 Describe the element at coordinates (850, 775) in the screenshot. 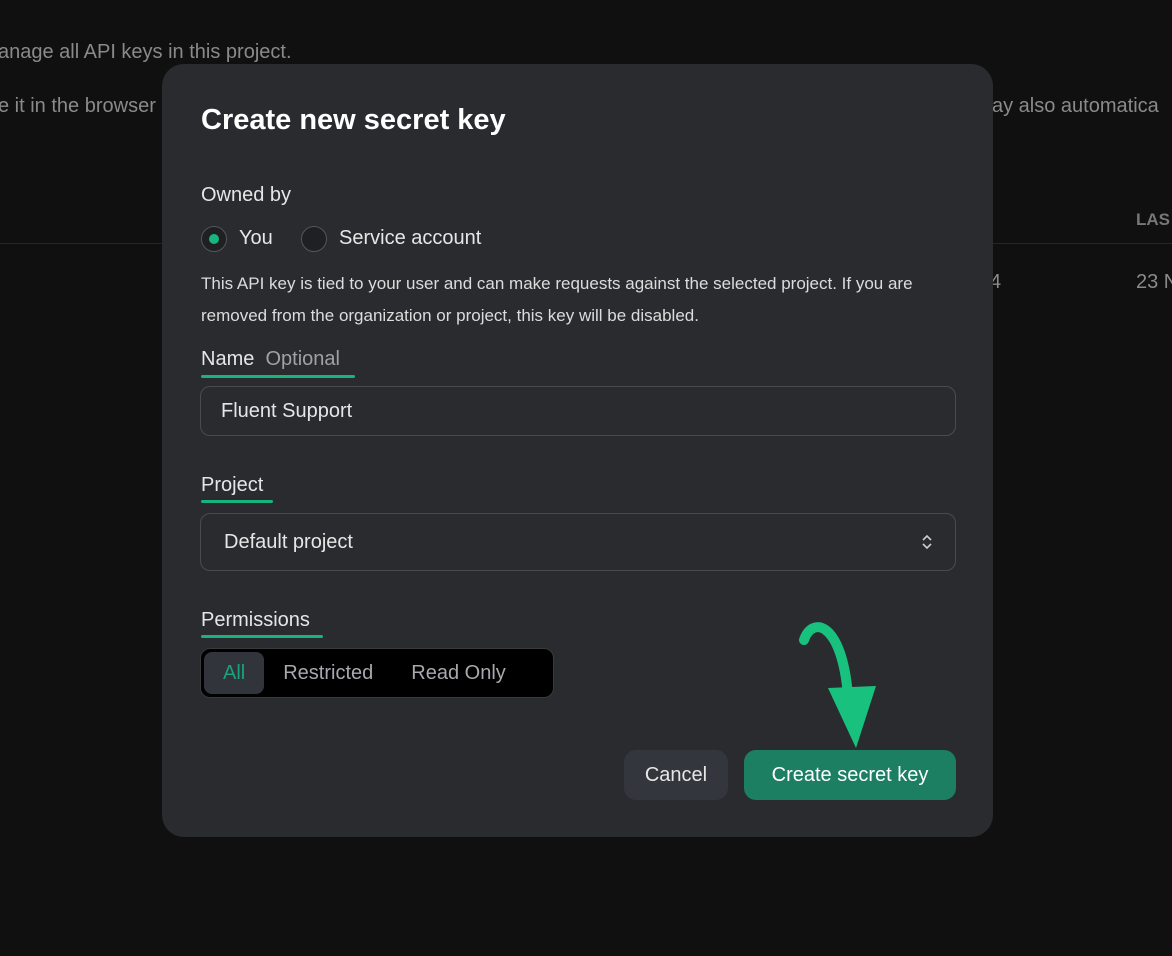

I see `create-secret-key-button: Create secret key` at that location.